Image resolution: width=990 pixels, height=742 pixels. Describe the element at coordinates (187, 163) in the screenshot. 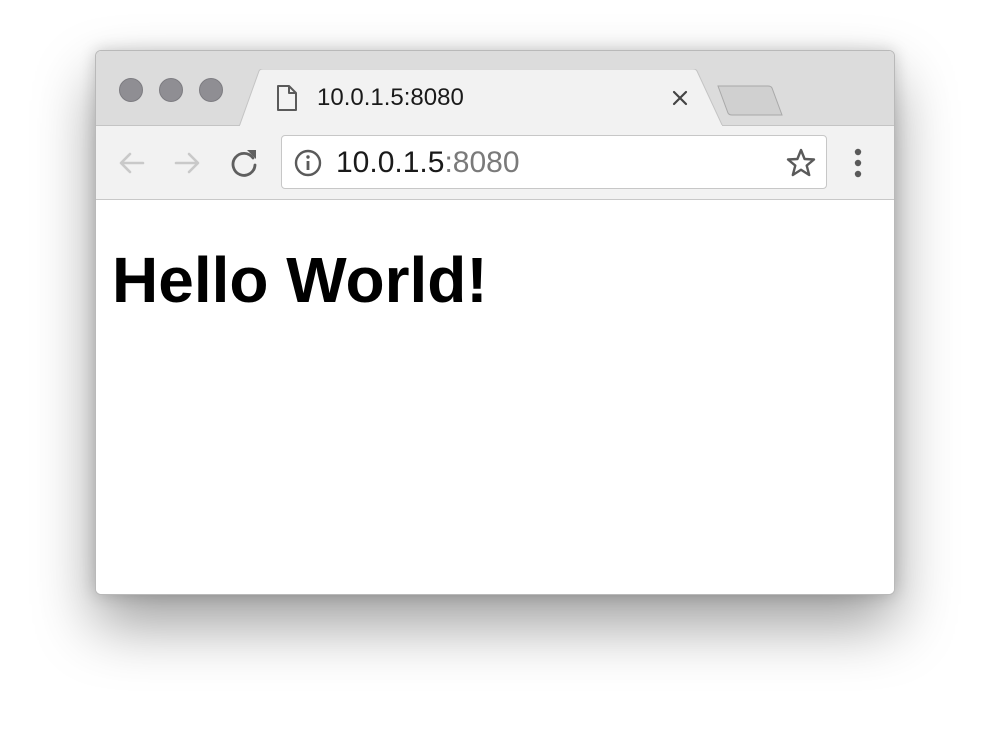

I see `forward-arrow-icon` at that location.